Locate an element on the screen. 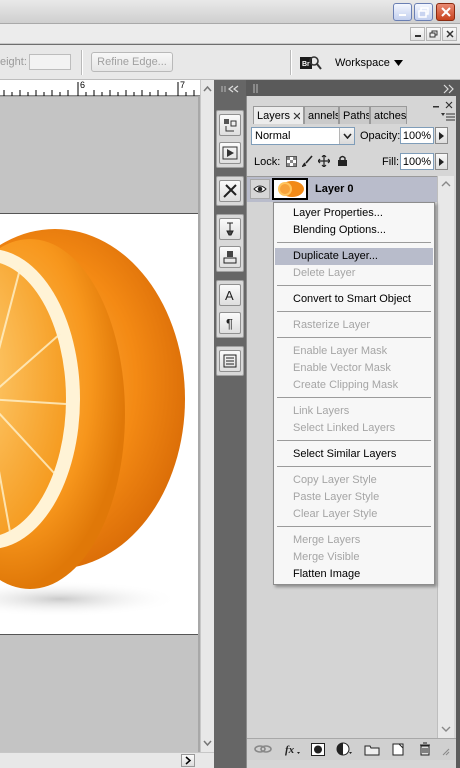  character-icon: A is located at coordinates (229, 295).